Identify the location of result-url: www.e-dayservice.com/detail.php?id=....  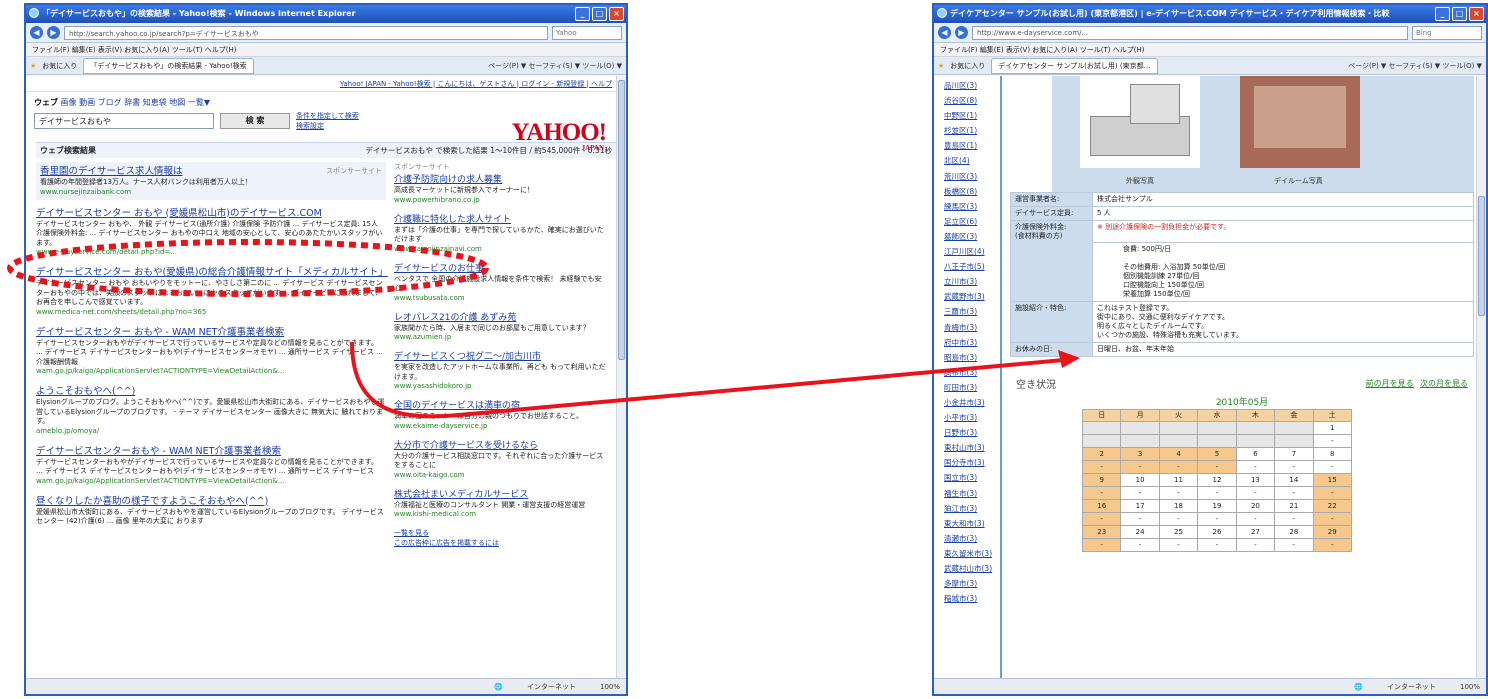
(211, 252).